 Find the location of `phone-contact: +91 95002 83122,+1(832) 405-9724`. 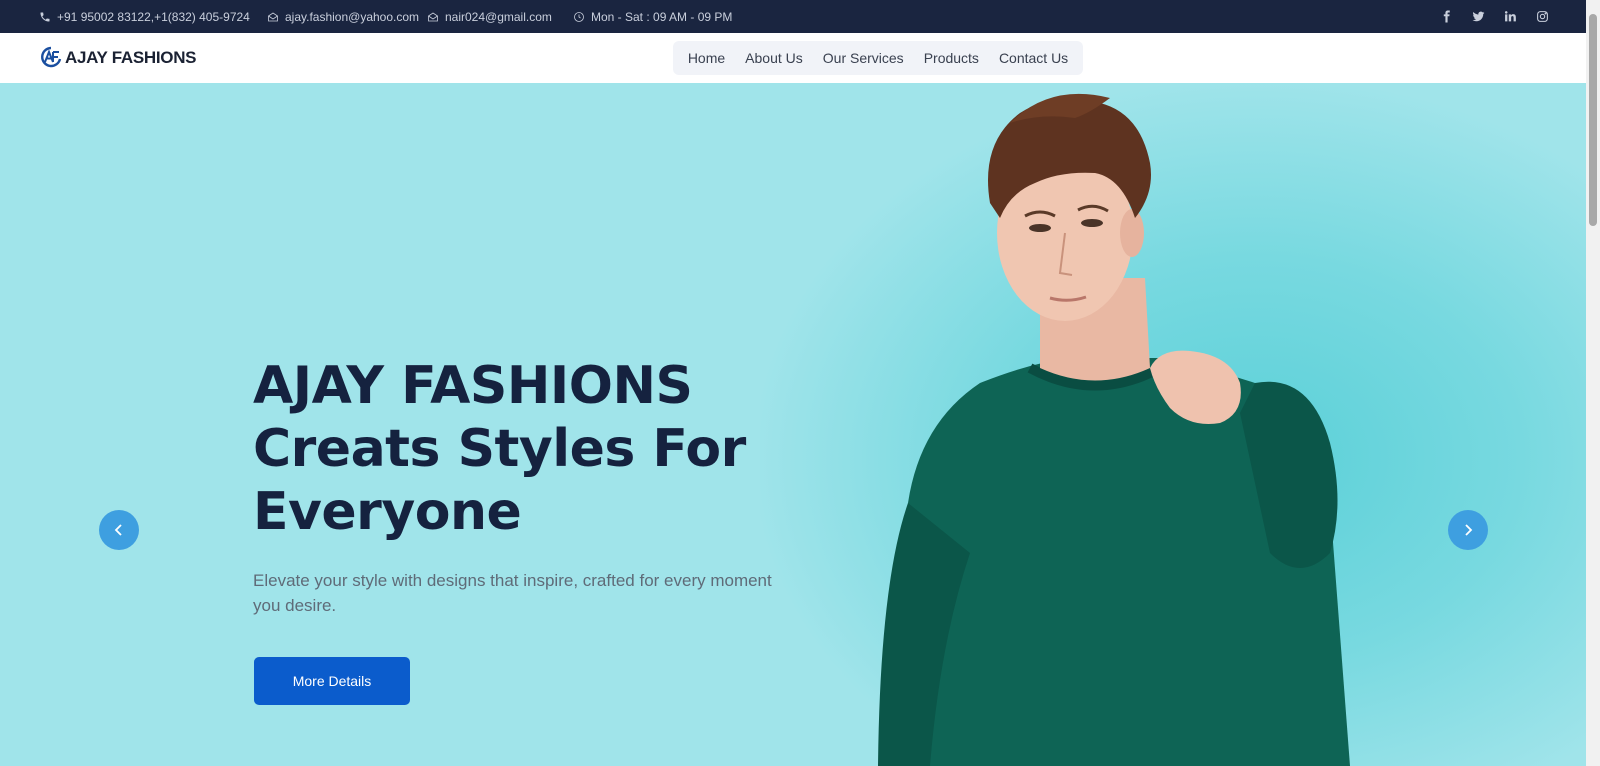

phone-contact: +91 95002 83122,+1(832) 405-9724 is located at coordinates (144, 16).